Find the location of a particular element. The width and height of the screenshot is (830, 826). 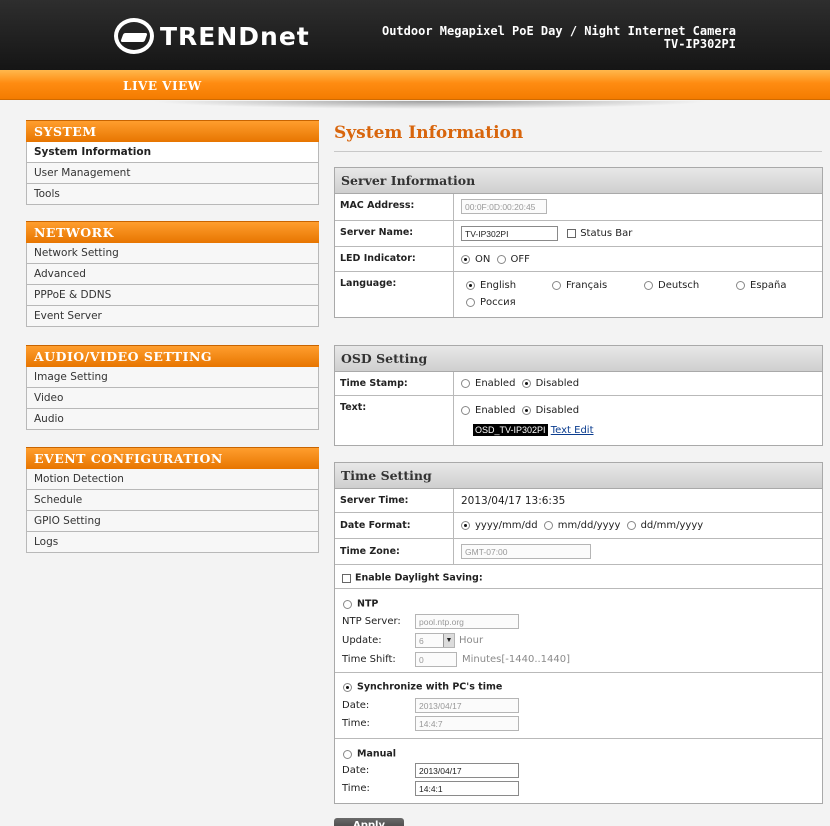

status-bar-label: Status Bar is located at coordinates (606, 233).